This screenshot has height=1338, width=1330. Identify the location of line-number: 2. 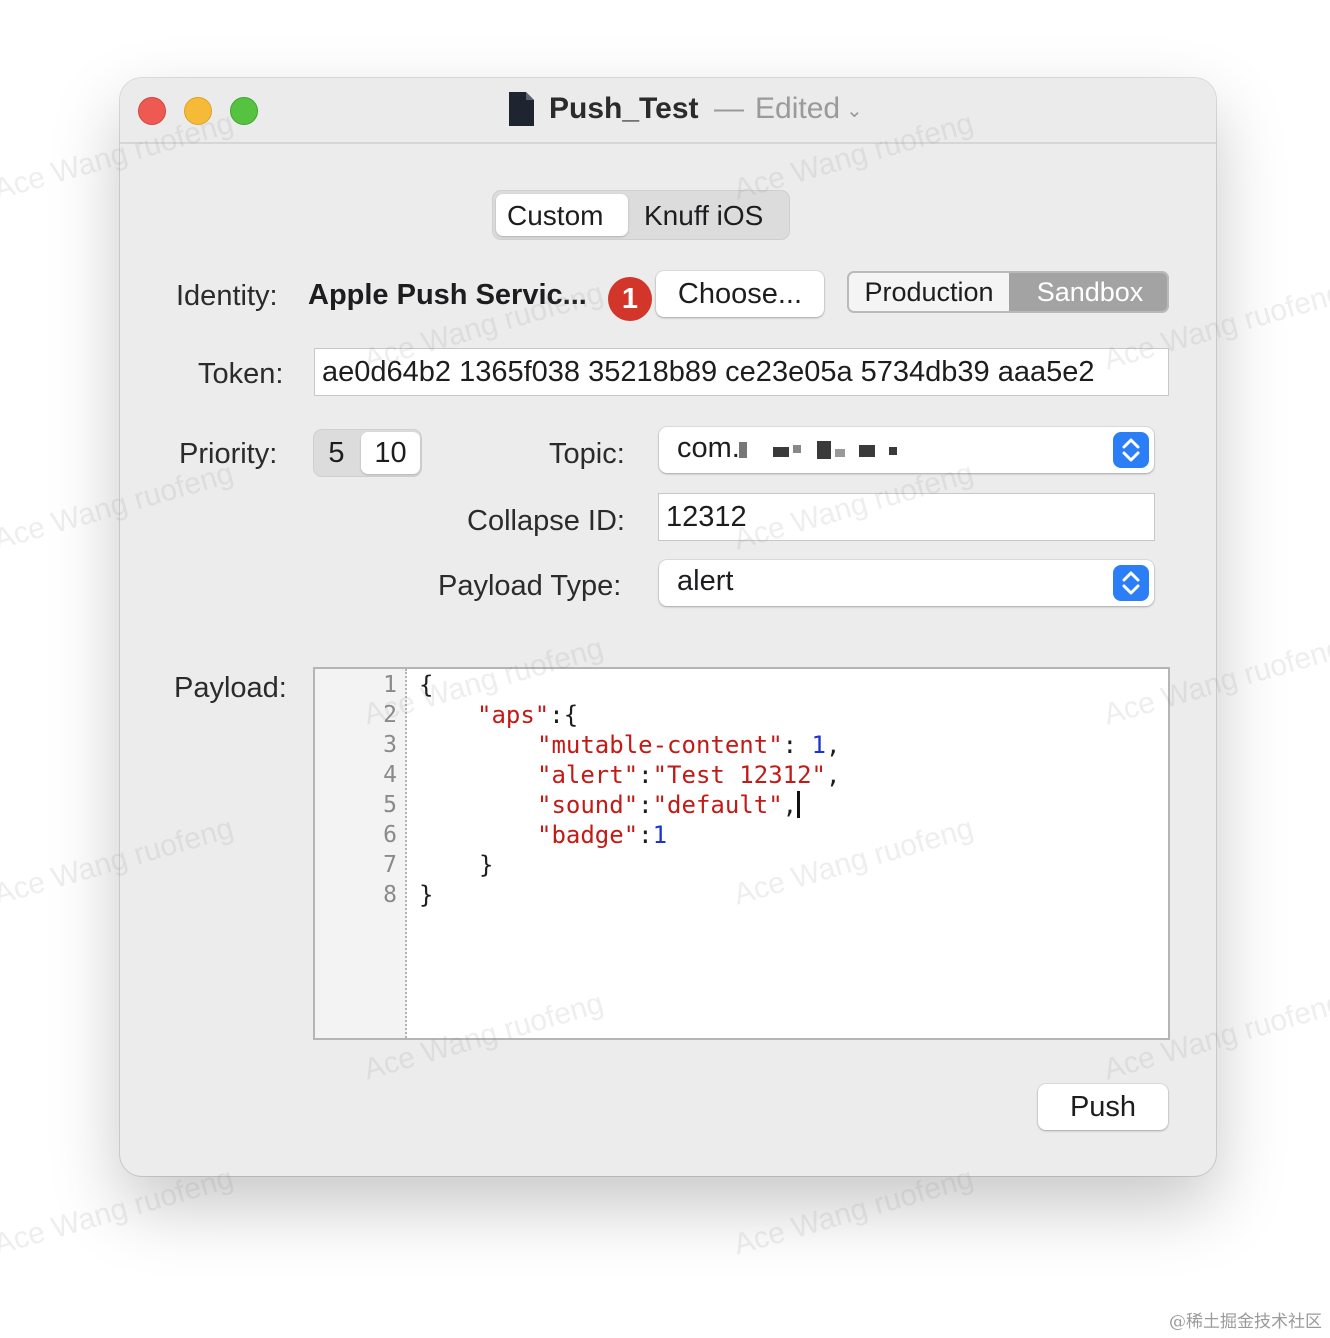
(390, 715).